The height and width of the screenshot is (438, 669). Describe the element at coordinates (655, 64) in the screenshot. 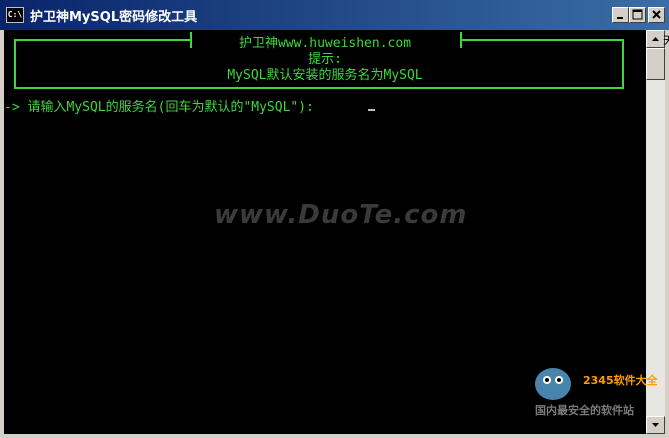

I see `scroll-thumb` at that location.